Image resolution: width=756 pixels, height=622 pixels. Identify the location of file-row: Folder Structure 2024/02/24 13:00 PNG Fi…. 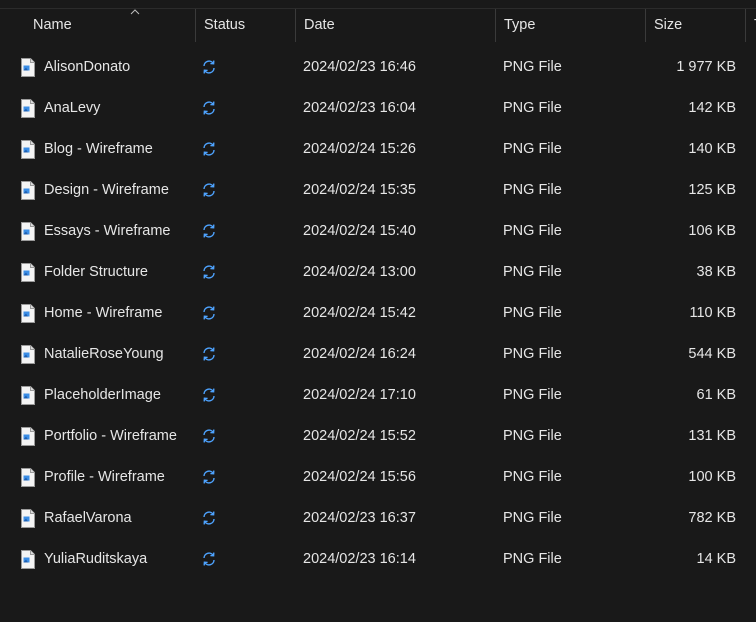
(378, 272).